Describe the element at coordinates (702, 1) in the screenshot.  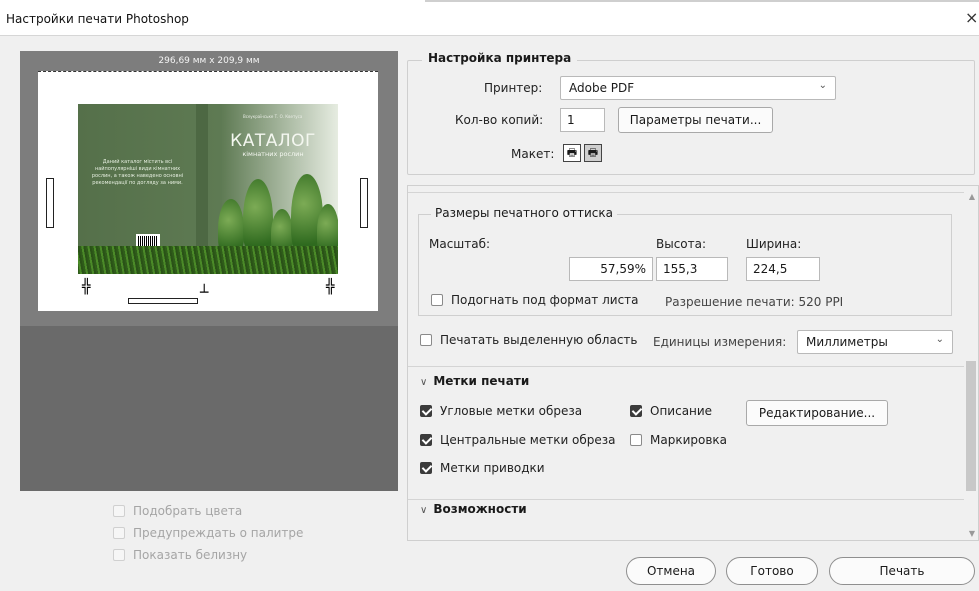
I see `title-rule` at that location.